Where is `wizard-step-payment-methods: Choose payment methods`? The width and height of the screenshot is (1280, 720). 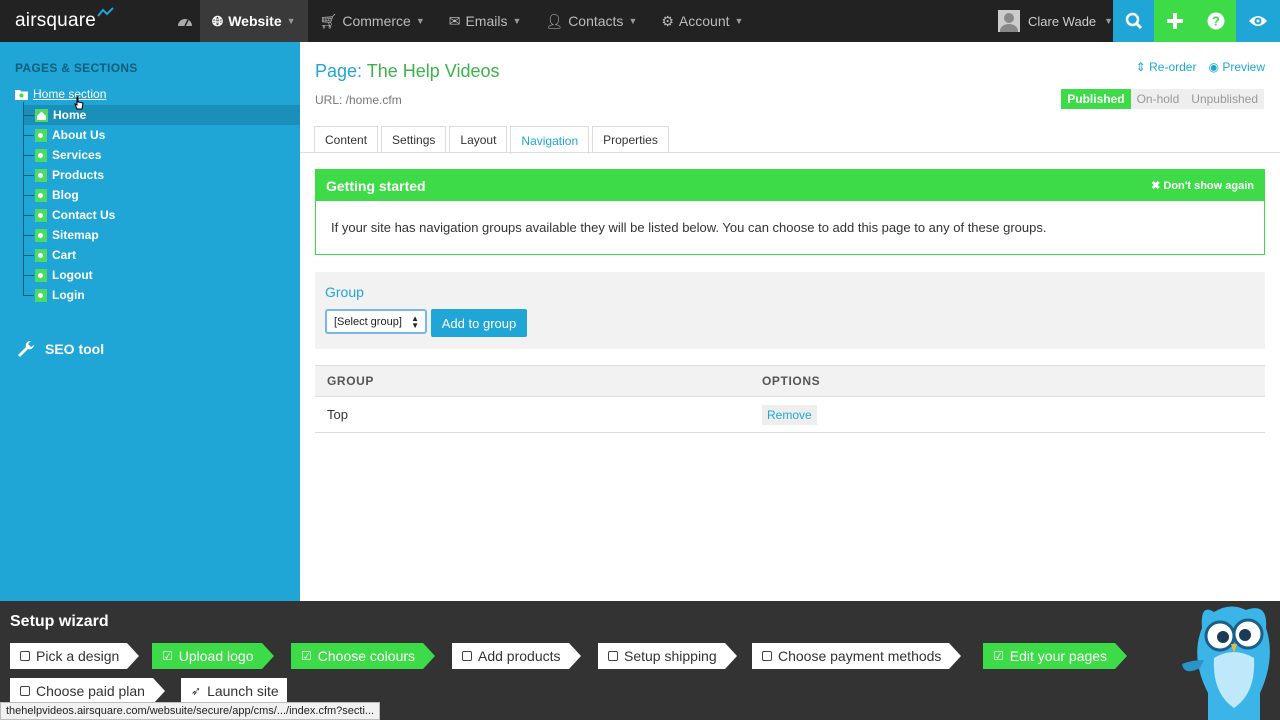 wizard-step-payment-methods: Choose payment methods is located at coordinates (857, 656).